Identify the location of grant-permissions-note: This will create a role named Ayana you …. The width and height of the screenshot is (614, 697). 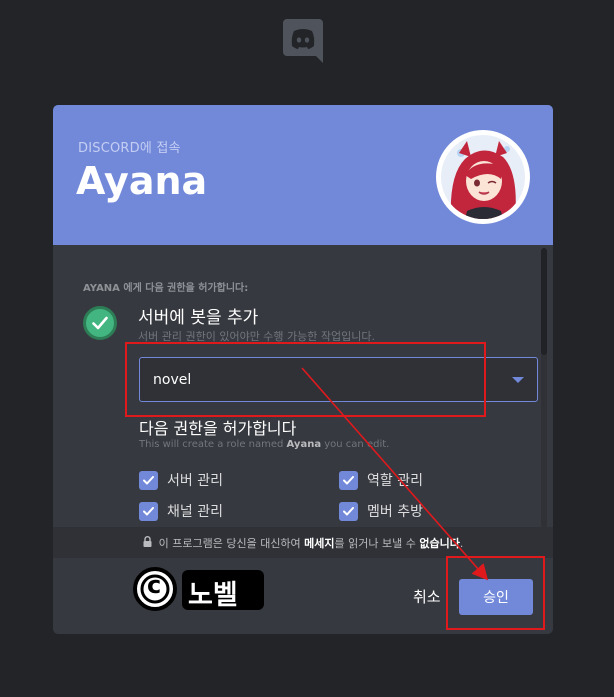
(264, 444).